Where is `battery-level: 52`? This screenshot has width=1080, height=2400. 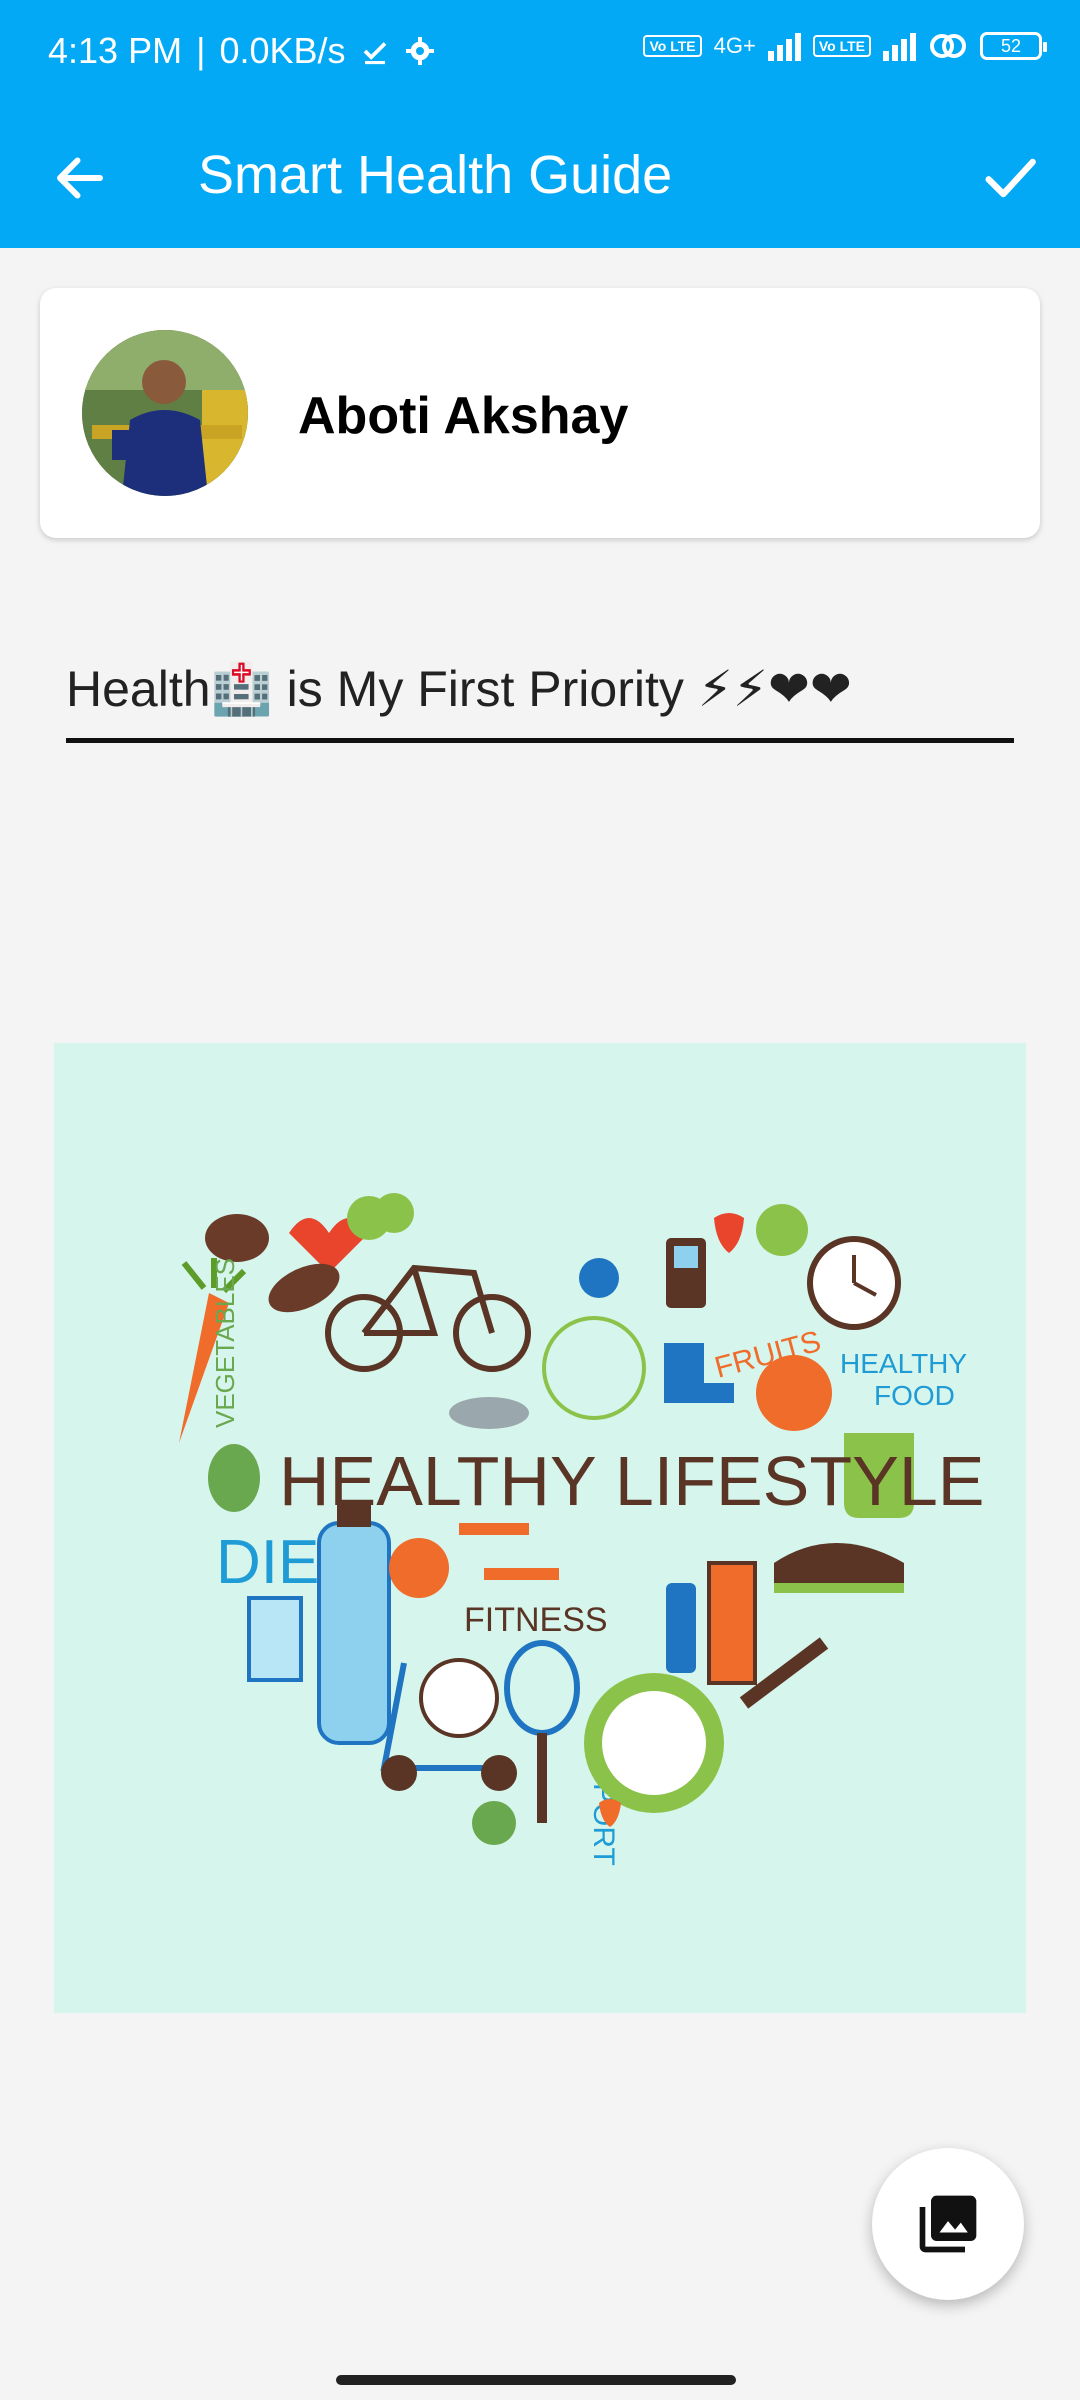
battery-level: 52 is located at coordinates (1011, 45).